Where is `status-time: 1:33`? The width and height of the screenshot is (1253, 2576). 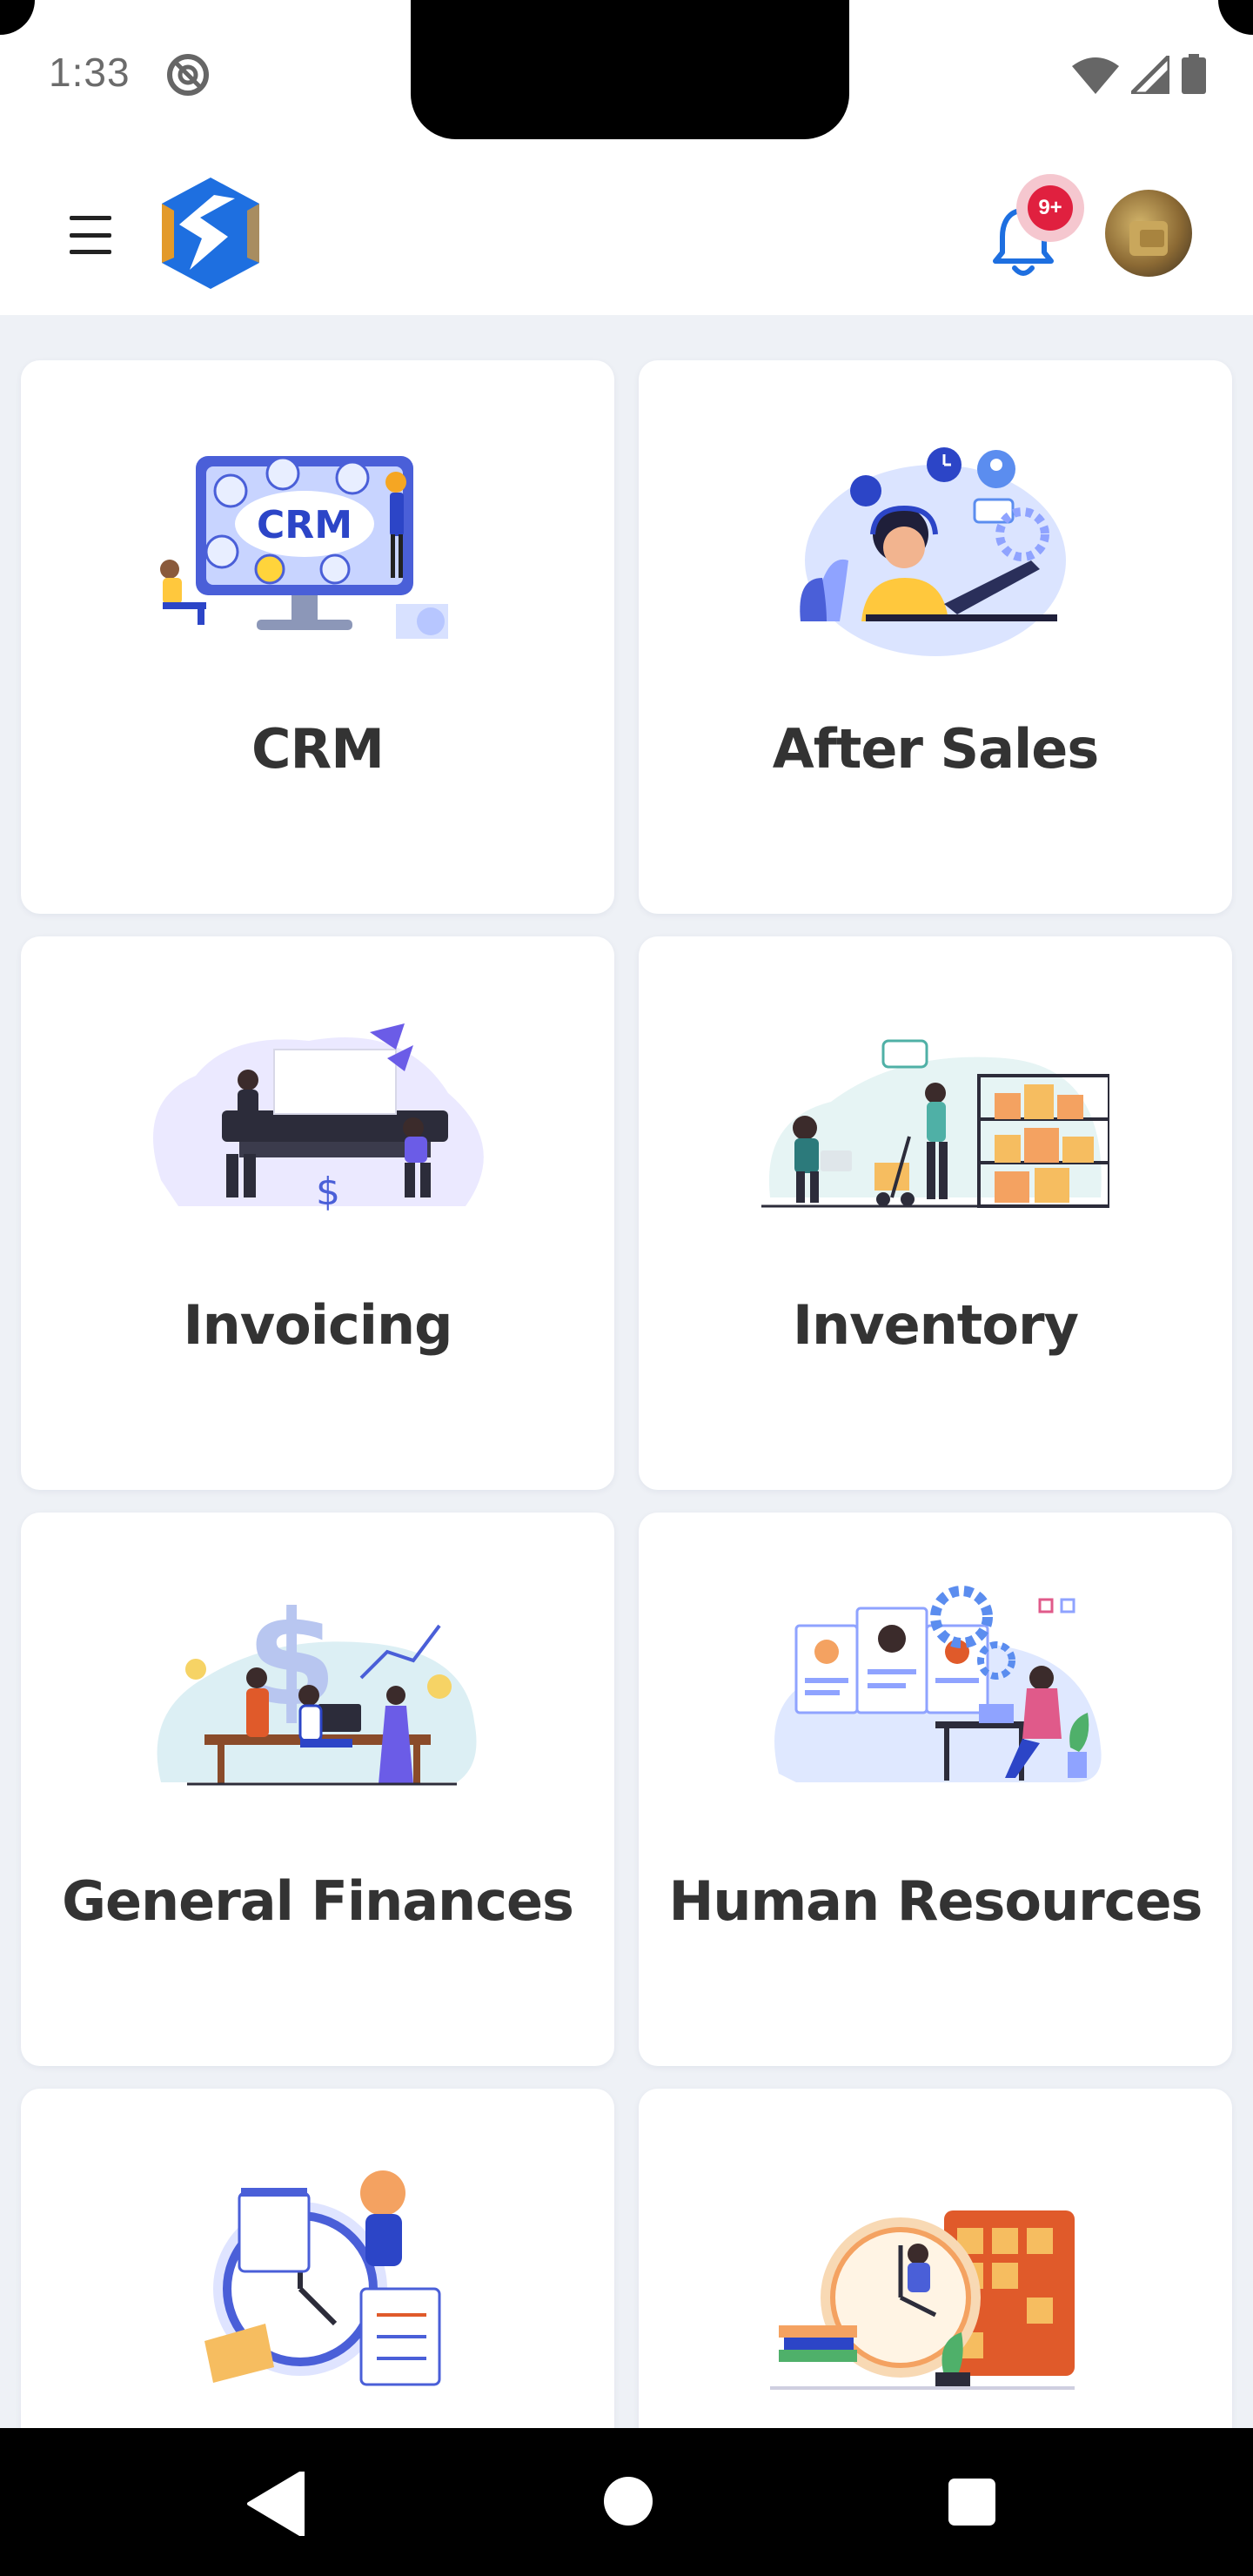
status-time: 1:33 is located at coordinates (90, 72).